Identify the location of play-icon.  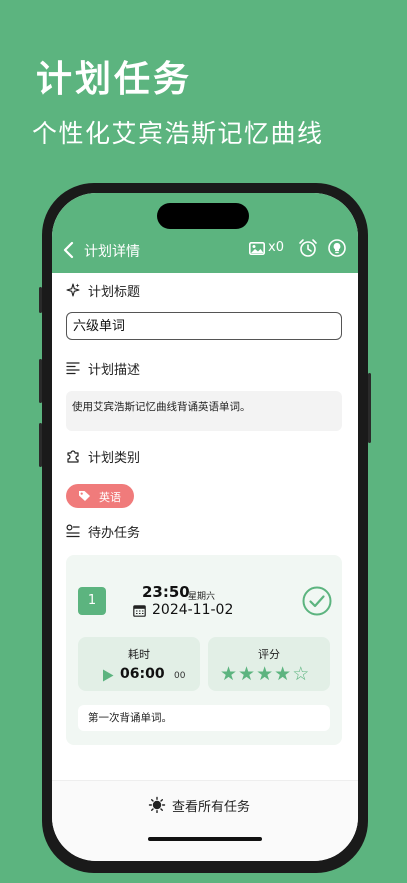
(108, 675).